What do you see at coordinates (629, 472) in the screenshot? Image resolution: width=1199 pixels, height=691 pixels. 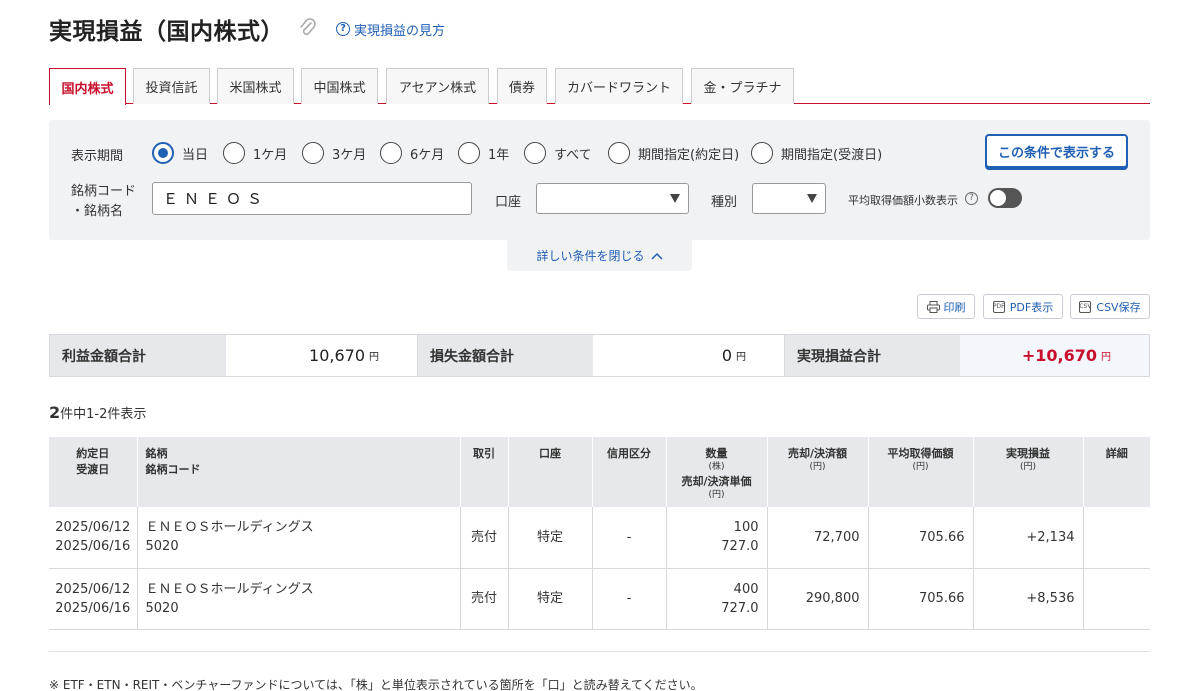 I see `col-credit: 信用区分` at bounding box center [629, 472].